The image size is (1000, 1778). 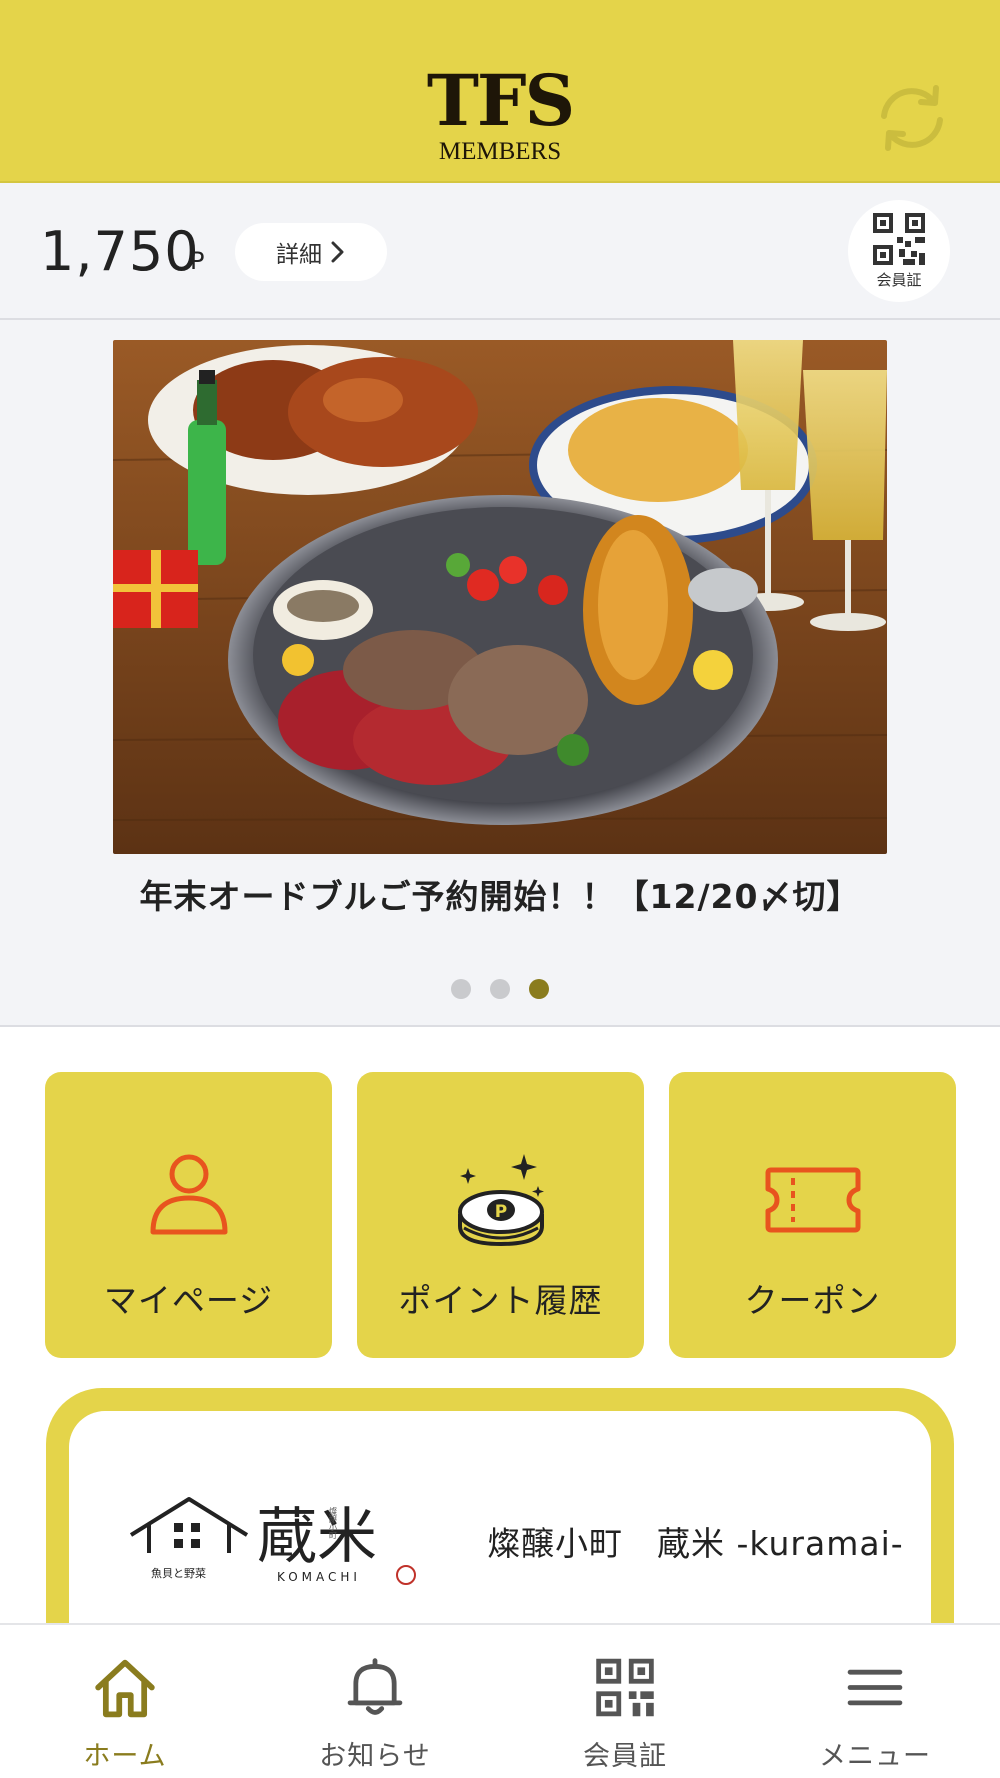 What do you see at coordinates (875, 1756) in the screenshot?
I see `nav-label: メニュー` at bounding box center [875, 1756].